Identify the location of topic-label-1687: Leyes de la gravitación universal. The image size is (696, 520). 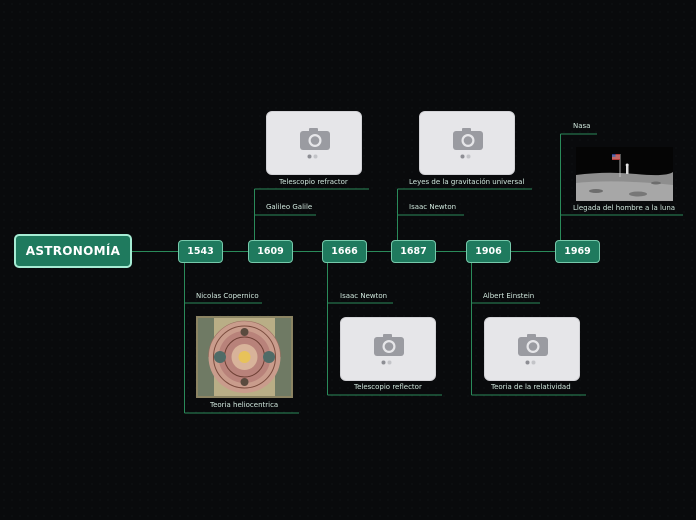
(466, 182).